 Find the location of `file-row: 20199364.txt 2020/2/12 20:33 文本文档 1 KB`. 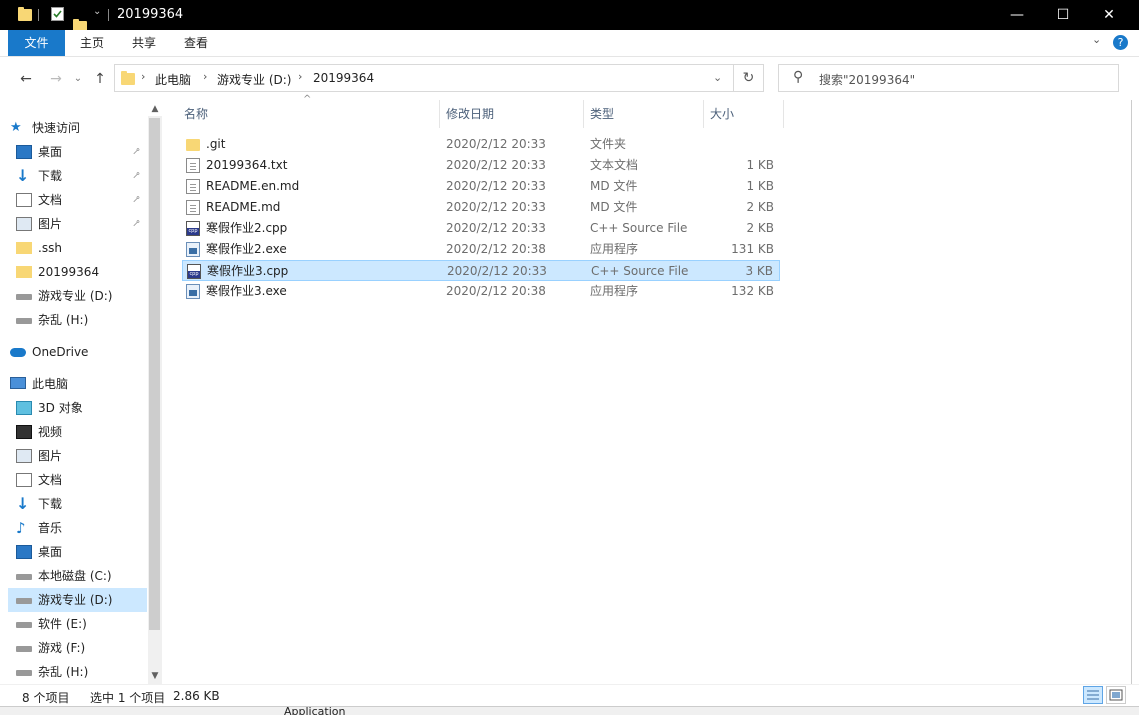

file-row: 20199364.txt 2020/2/12 20:33 文本文档 1 KB is located at coordinates (481, 165).